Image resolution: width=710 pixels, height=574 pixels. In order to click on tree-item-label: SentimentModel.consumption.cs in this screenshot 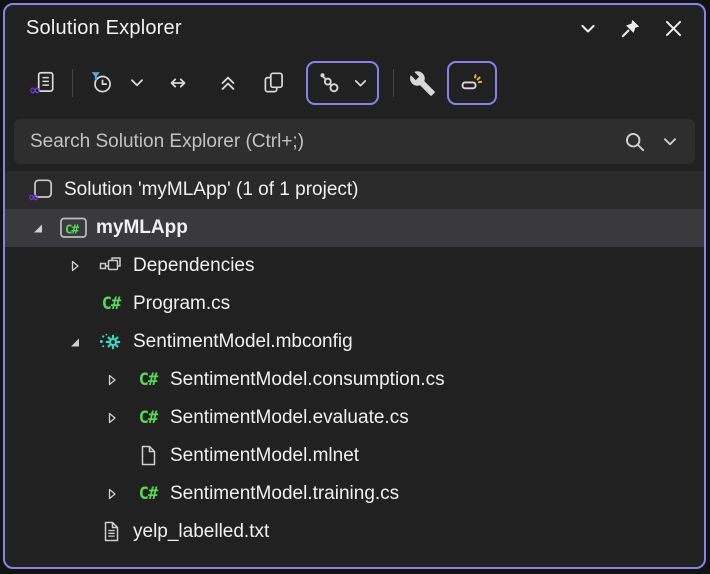, I will do `click(307, 379)`.